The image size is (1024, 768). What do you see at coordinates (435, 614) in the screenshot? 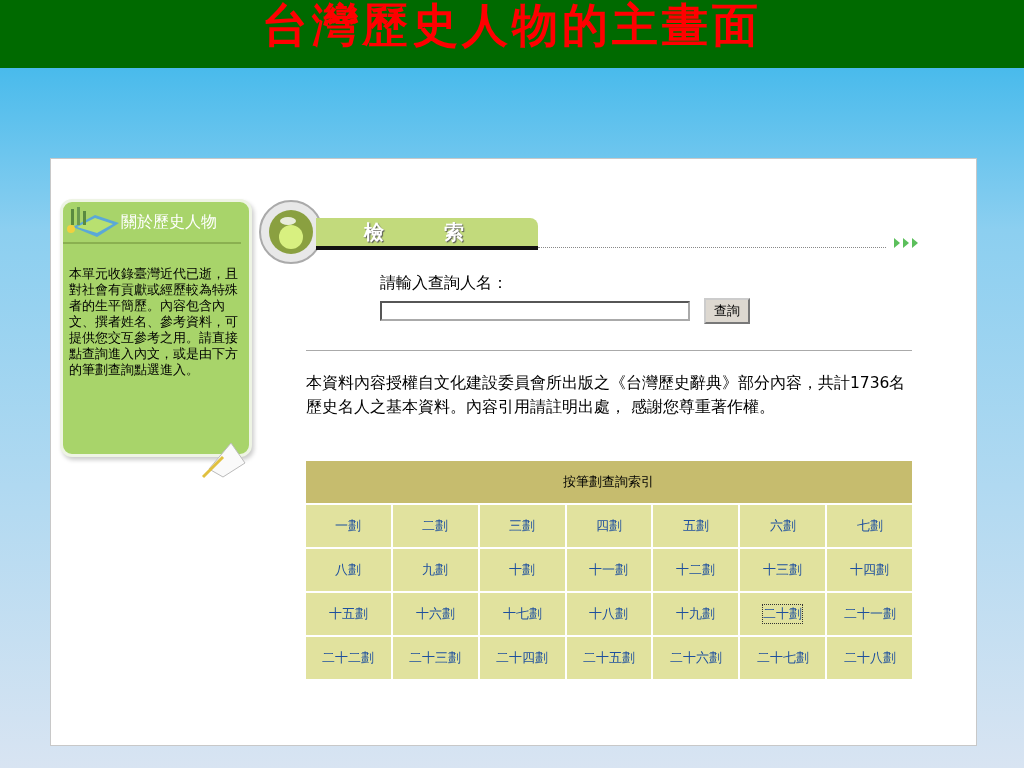
I see `stroke-link: 十六劃` at bounding box center [435, 614].